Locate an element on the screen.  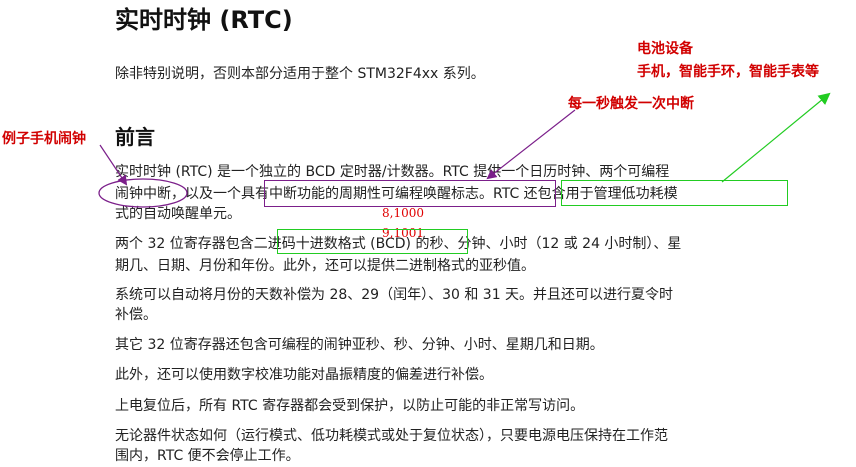
para1-line3: 式的自动唤醒单元。 is located at coordinates (178, 214).